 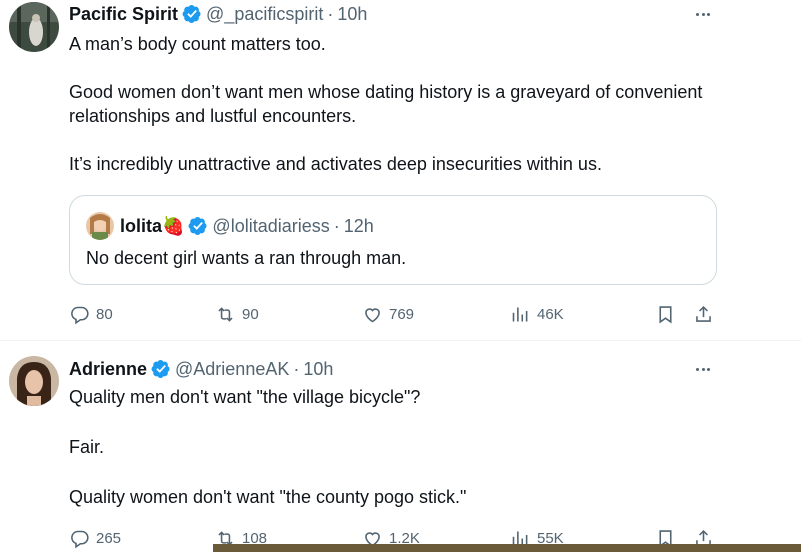 What do you see at coordinates (109, 538) in the screenshot?
I see `reply-count: 265` at bounding box center [109, 538].